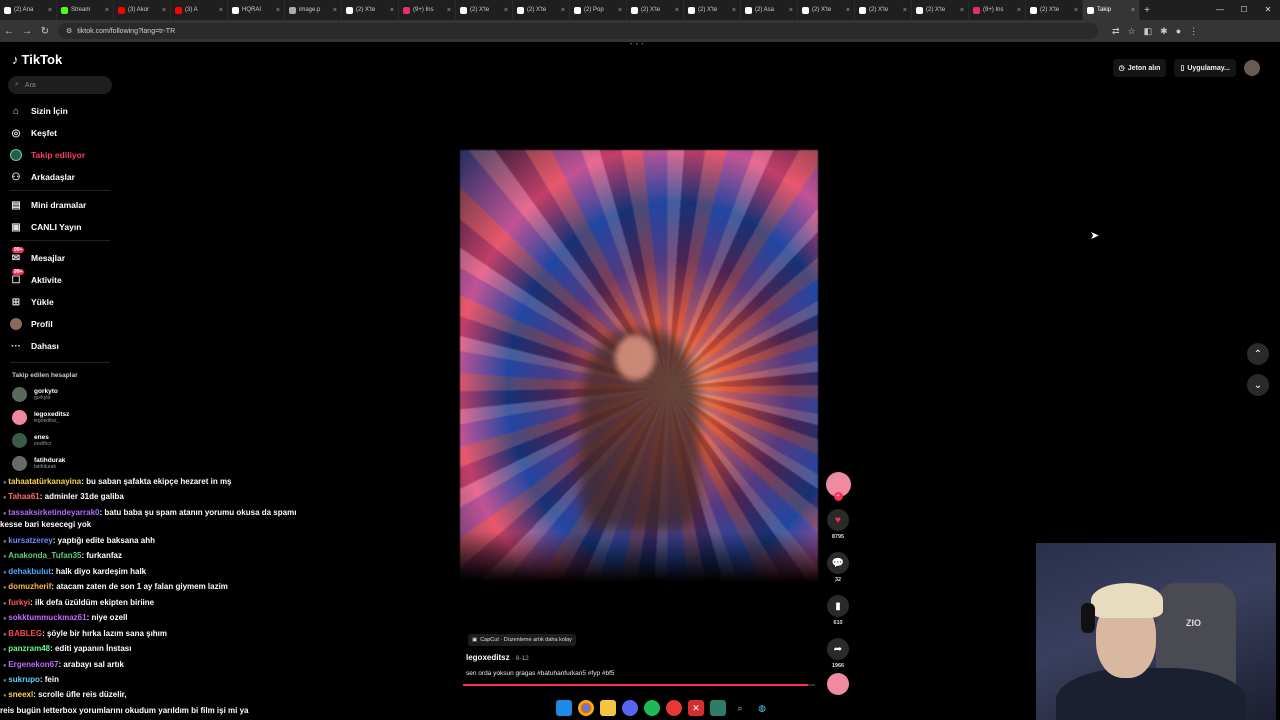 This screenshot has height=720, width=1280. Describe the element at coordinates (1220, 10) in the screenshot. I see `minimize-icon: —` at that location.